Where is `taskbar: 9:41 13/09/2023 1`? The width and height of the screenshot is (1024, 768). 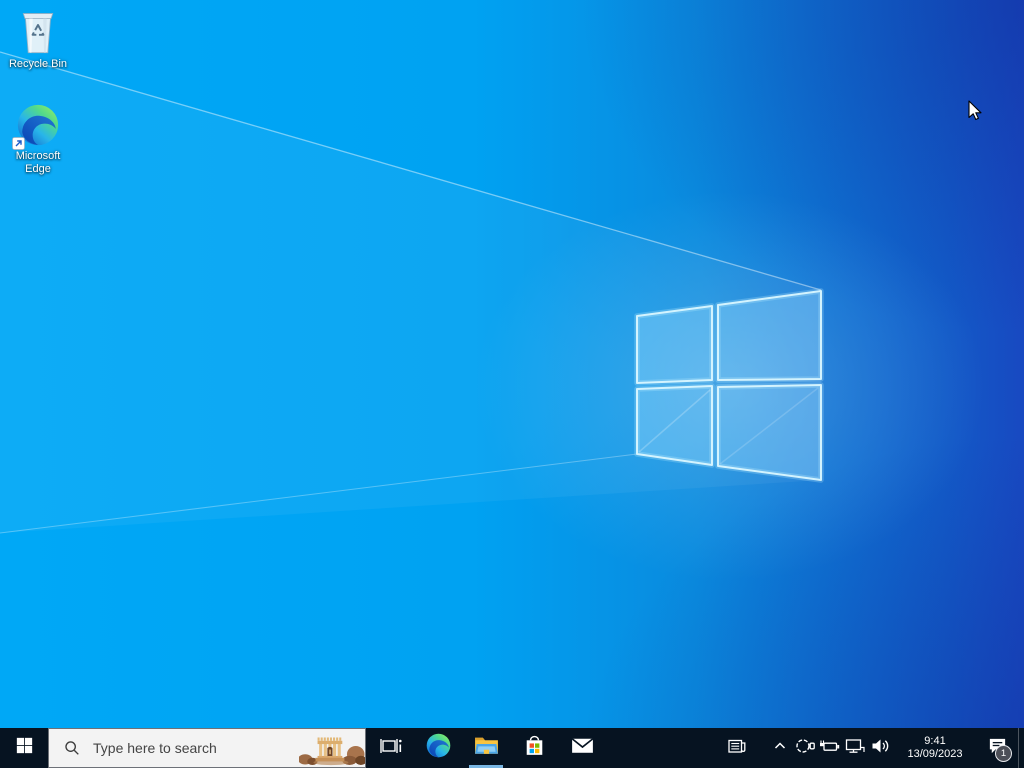 taskbar: 9:41 13/09/2023 1 is located at coordinates (512, 748).